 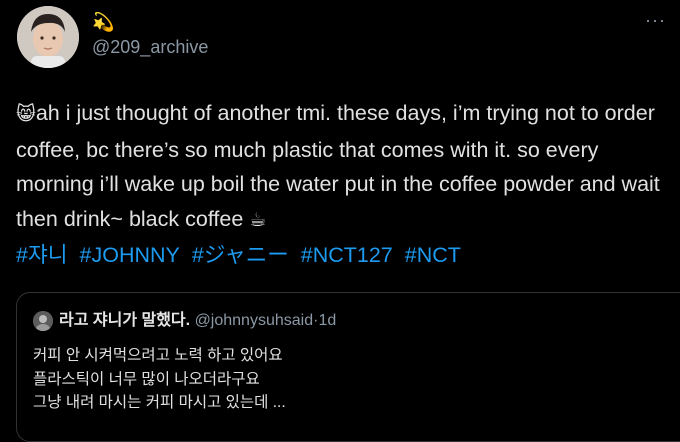 I want to click on coffee-emoji: ☕, so click(x=258, y=220).